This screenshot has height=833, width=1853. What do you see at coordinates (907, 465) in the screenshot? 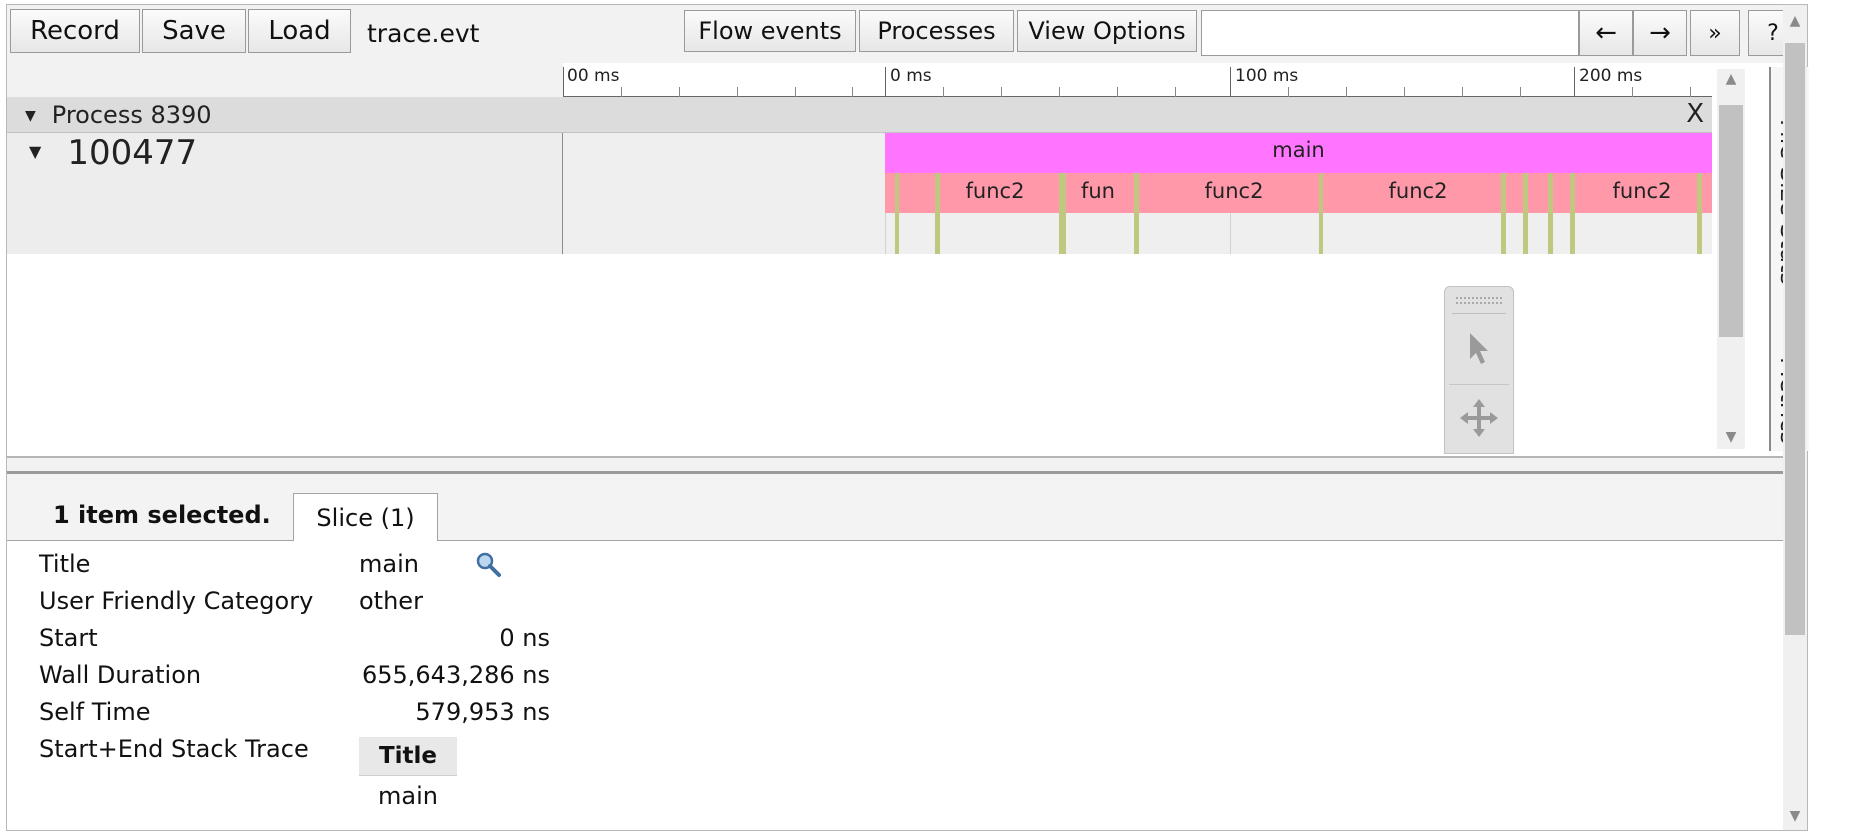
I see `panel-splitter` at bounding box center [907, 465].